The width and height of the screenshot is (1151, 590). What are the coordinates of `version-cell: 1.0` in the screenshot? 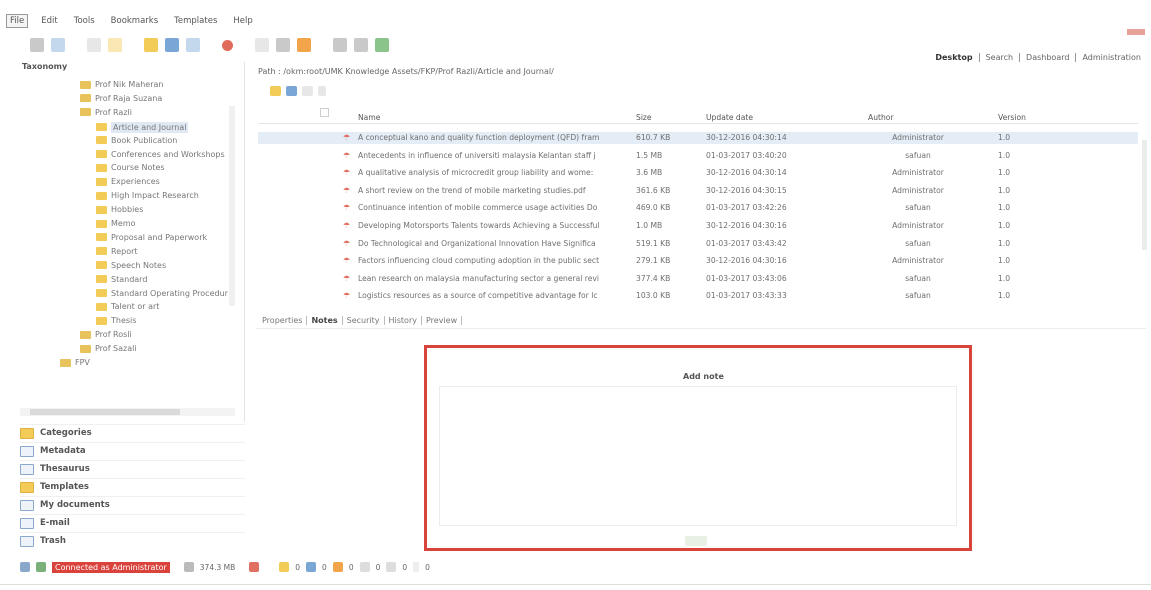 It's located at (1004, 243).